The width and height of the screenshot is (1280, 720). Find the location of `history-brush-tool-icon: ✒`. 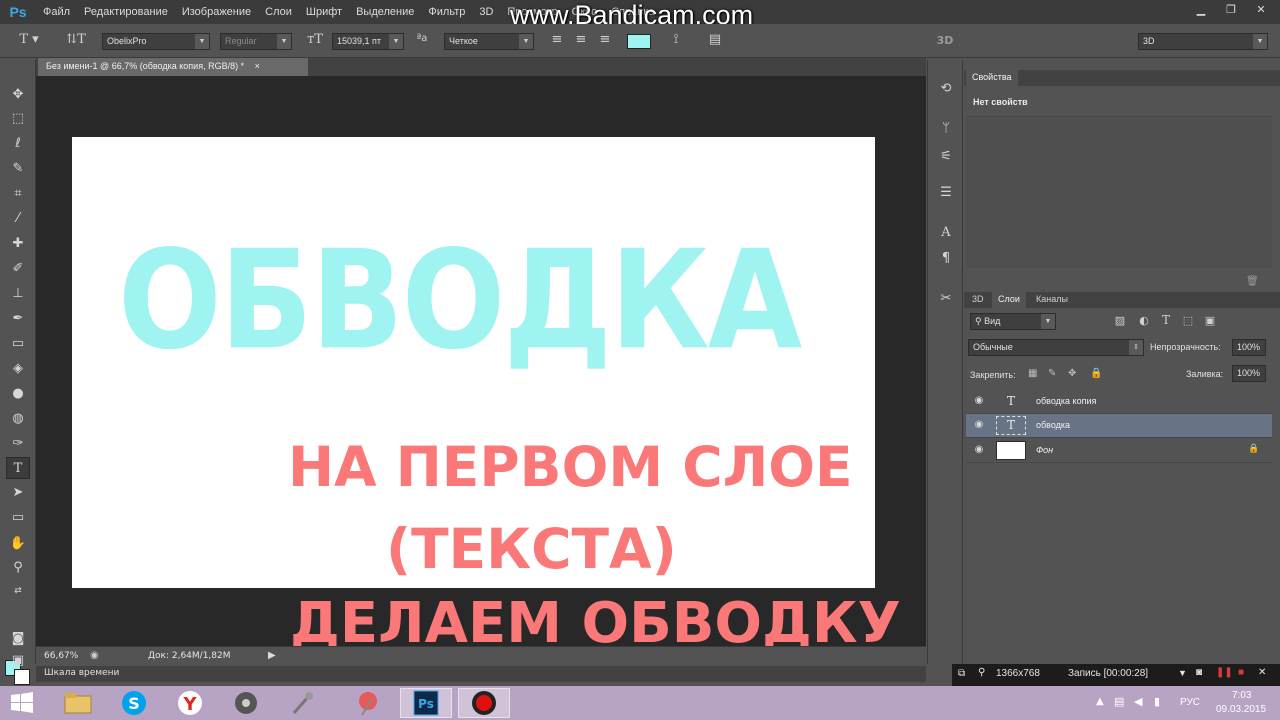

history-brush-tool-icon: ✒ is located at coordinates (18, 319).